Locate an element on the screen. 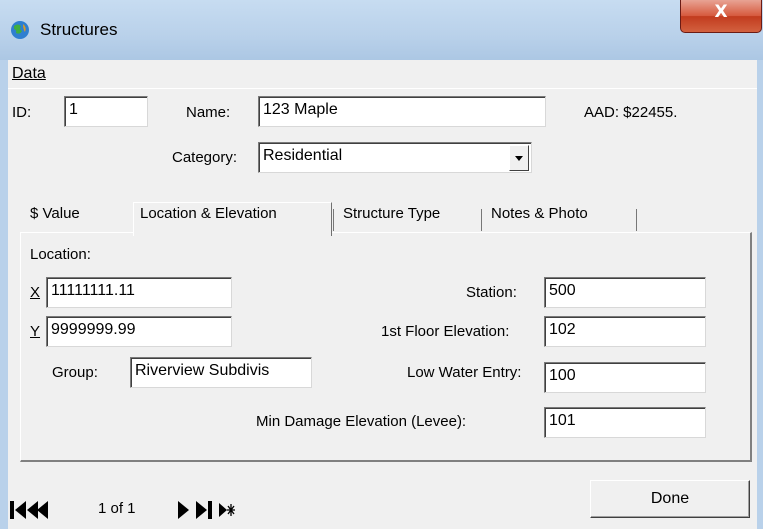 The height and width of the screenshot is (529, 763). menu-data: Data is located at coordinates (29, 74).